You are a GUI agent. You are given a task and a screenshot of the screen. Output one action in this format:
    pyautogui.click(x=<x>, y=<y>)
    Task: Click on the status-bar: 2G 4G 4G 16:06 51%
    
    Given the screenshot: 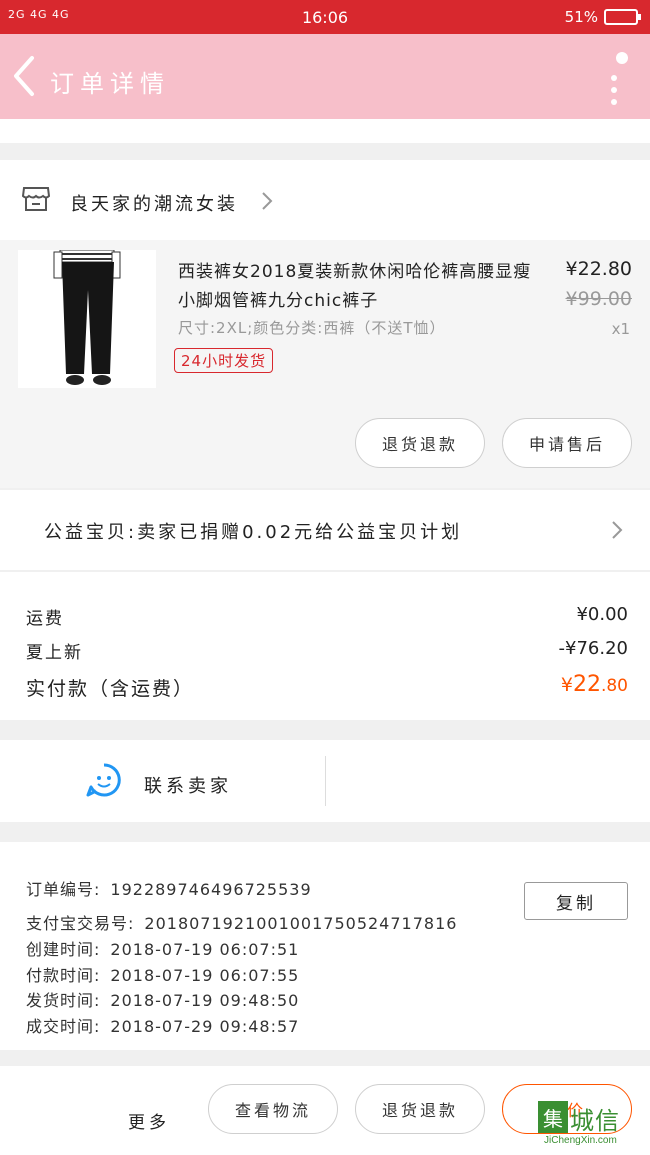 What is the action you would take?
    pyautogui.click(x=325, y=17)
    